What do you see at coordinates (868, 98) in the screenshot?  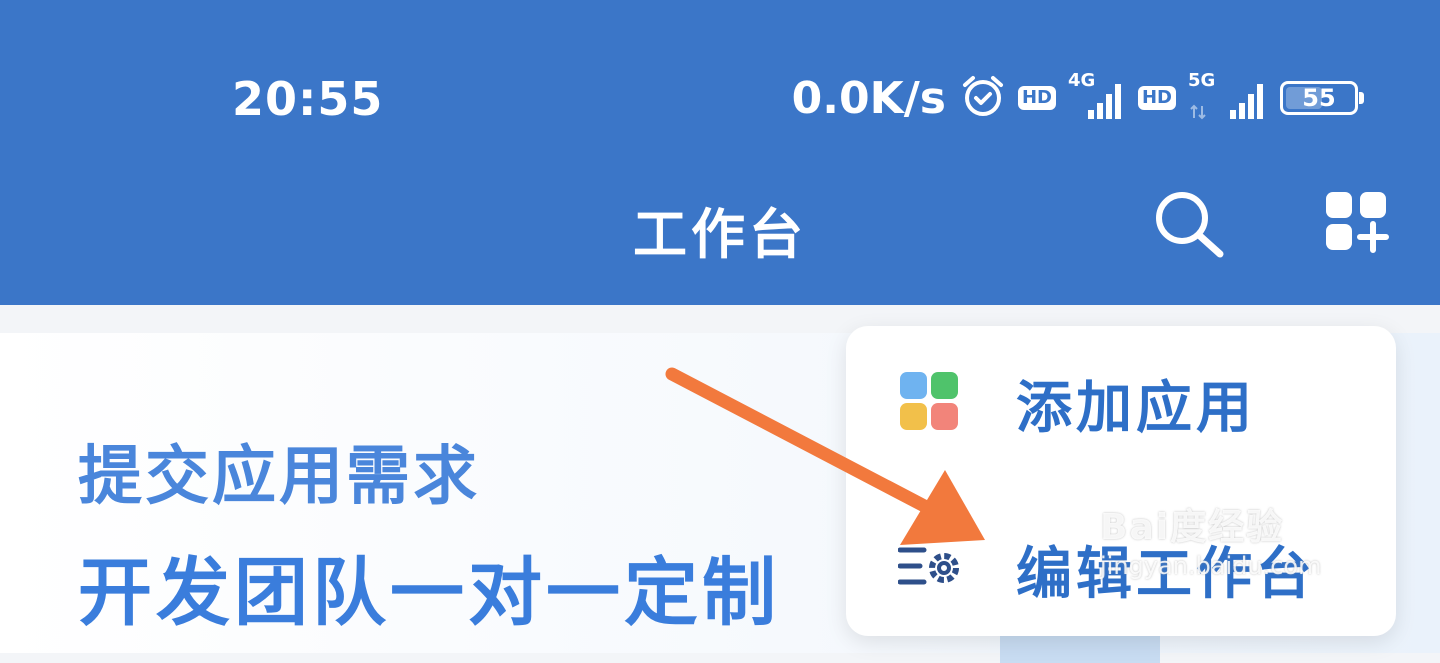 I see `network-speed: 0.0K/s` at bounding box center [868, 98].